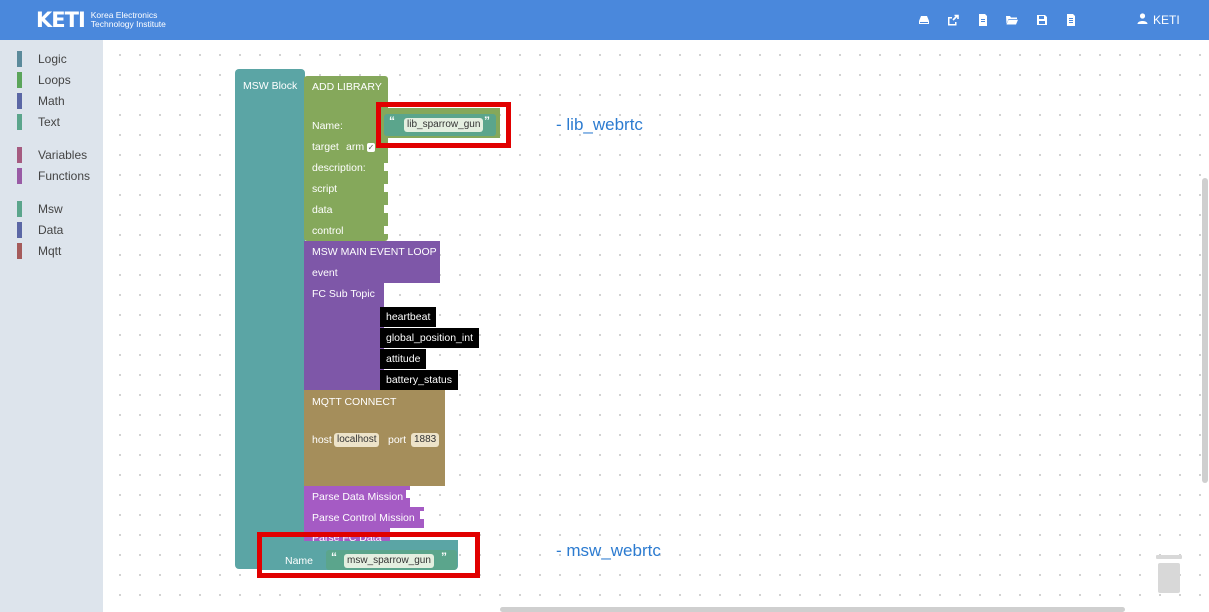 This screenshot has width=1209, height=612. I want to click on target-dropdown-chevron-icon: ✓, so click(371, 147).